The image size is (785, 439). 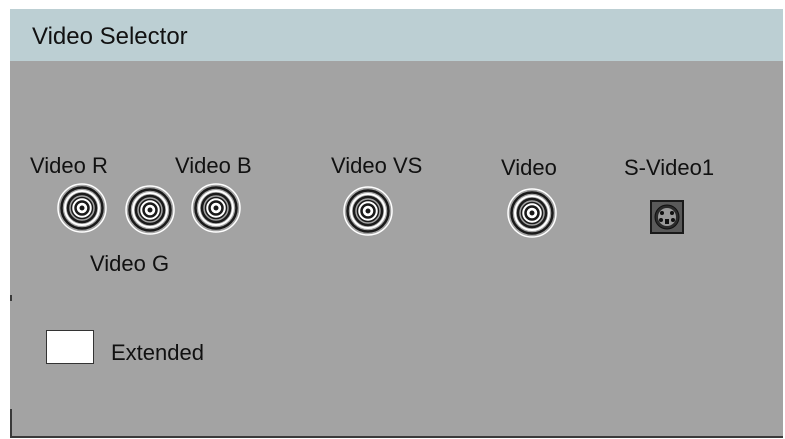 I want to click on panel-bottom-border, so click(x=396, y=437).